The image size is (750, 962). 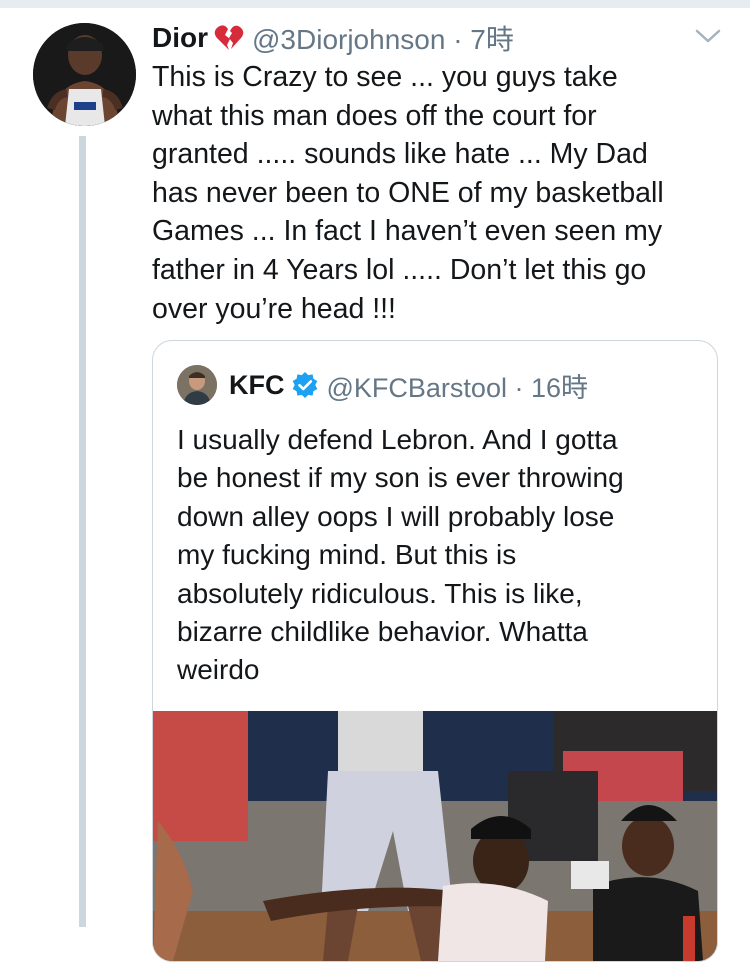 I want to click on tweet-header: Dior @3Diorjohnson · 7時, so click(x=333, y=38).